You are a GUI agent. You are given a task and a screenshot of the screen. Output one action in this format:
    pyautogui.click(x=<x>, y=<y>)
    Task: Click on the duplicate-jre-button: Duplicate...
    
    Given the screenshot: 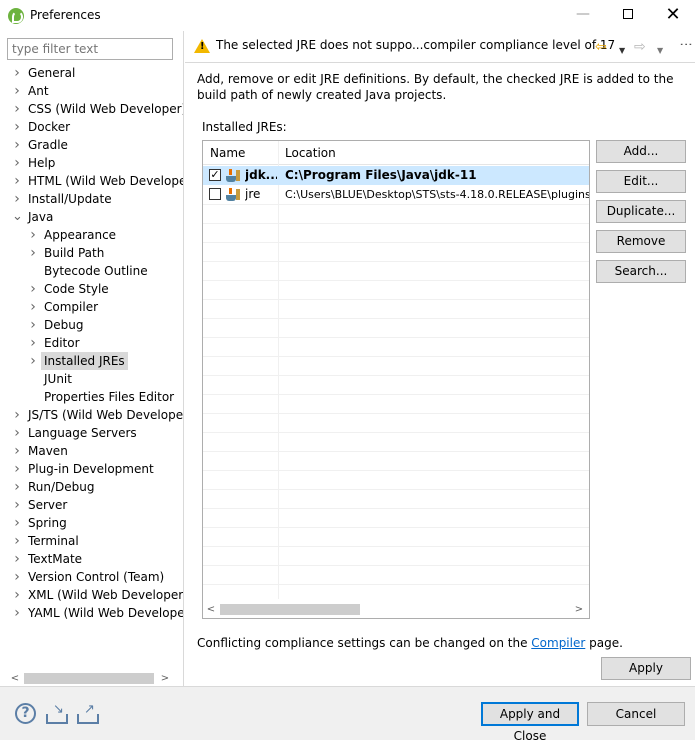 What is the action you would take?
    pyautogui.click(x=641, y=211)
    